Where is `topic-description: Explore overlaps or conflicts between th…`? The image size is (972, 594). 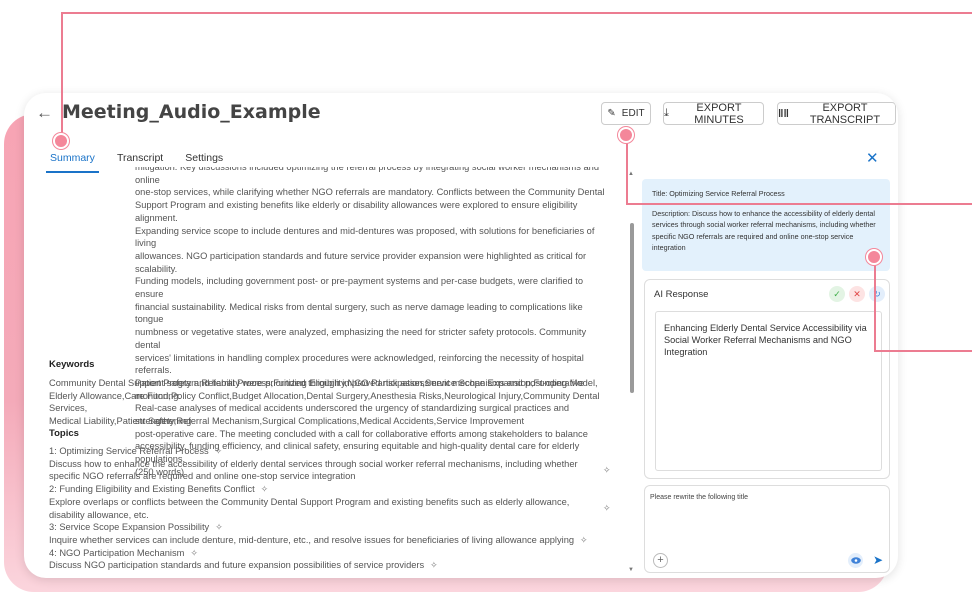
topic-description: Explore overlaps or conflicts between th… is located at coordinates (309, 508).